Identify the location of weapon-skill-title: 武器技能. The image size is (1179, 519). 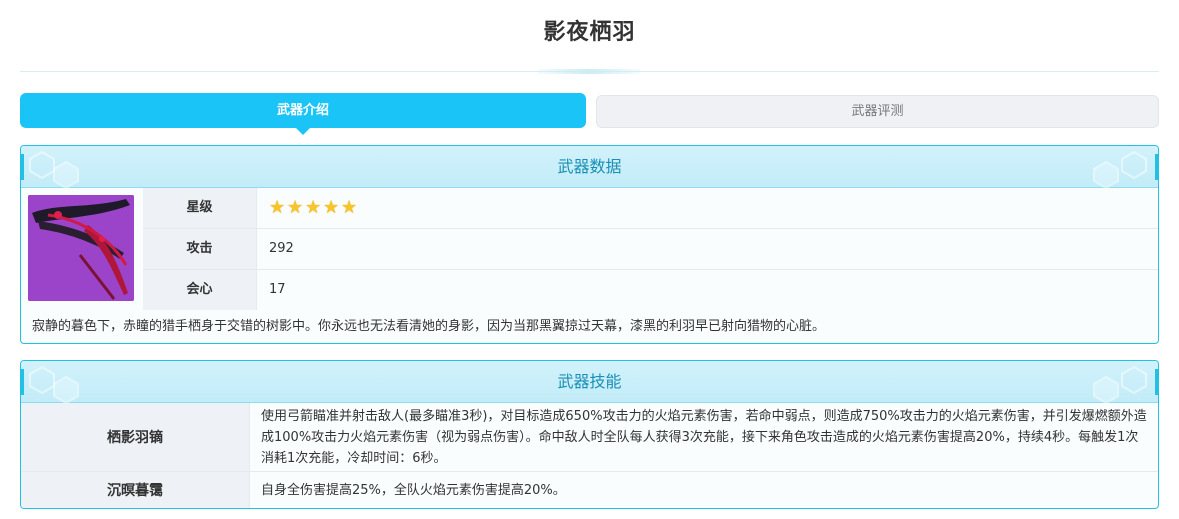
(589, 381).